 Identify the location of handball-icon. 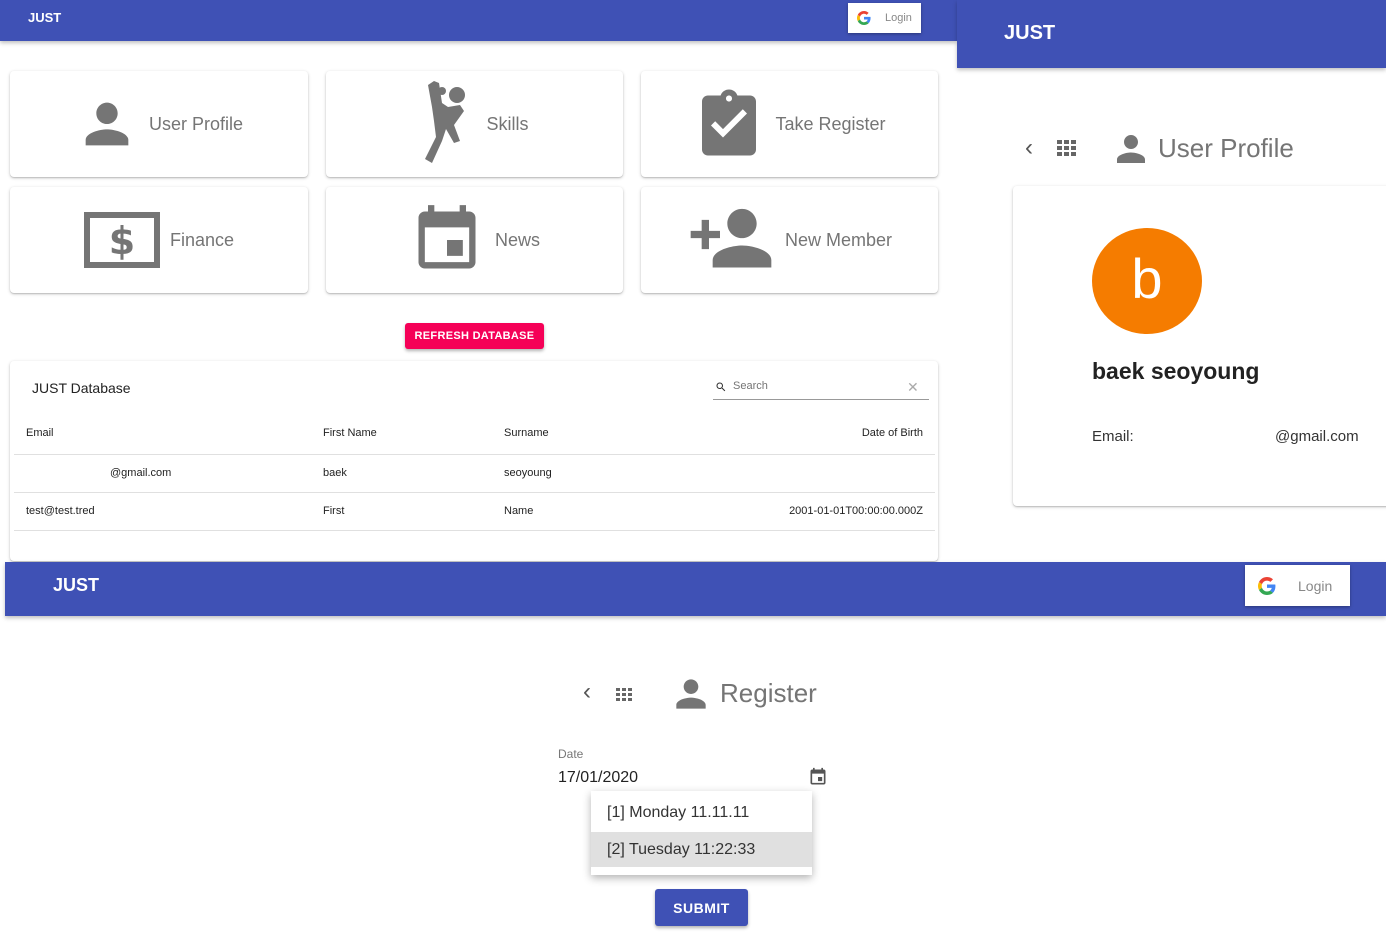
(445, 122).